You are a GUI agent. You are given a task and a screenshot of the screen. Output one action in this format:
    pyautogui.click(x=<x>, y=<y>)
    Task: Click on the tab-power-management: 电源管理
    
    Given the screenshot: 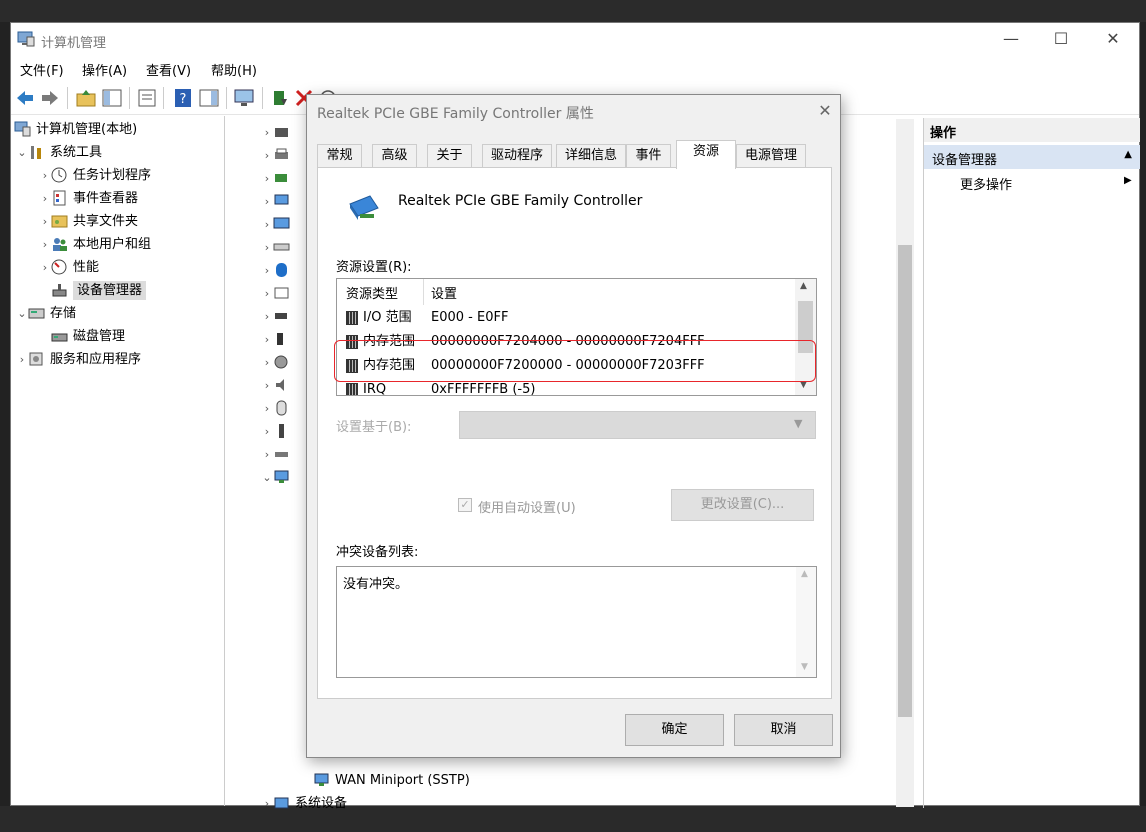 What is the action you would take?
    pyautogui.click(x=771, y=156)
    